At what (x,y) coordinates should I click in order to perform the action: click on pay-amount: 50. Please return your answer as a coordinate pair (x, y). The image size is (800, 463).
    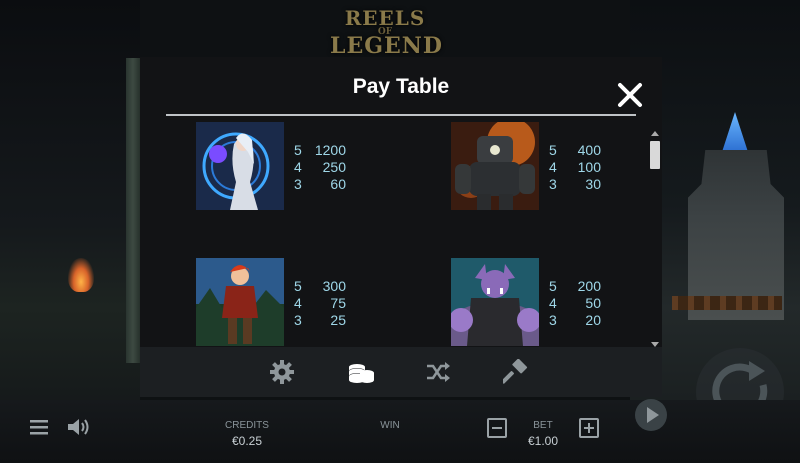
    Looking at the image, I should click on (593, 303).